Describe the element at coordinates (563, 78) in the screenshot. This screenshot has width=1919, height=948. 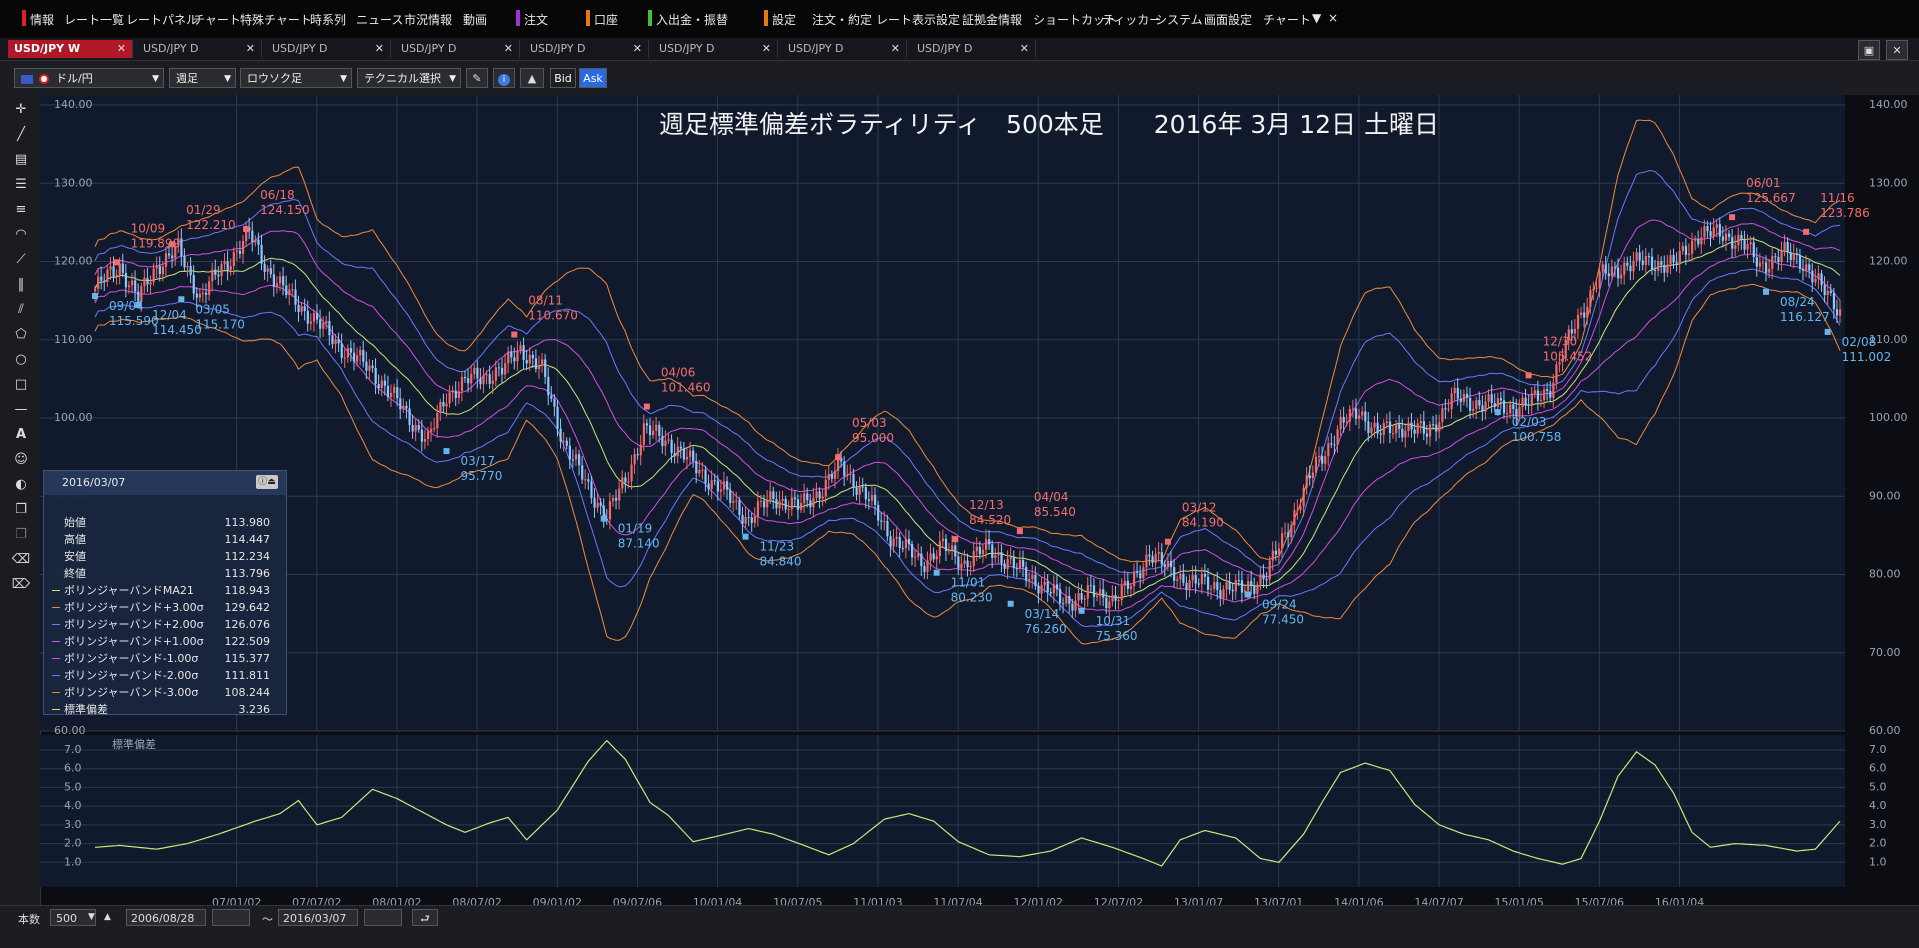
I see `bid-button: Bid` at that location.